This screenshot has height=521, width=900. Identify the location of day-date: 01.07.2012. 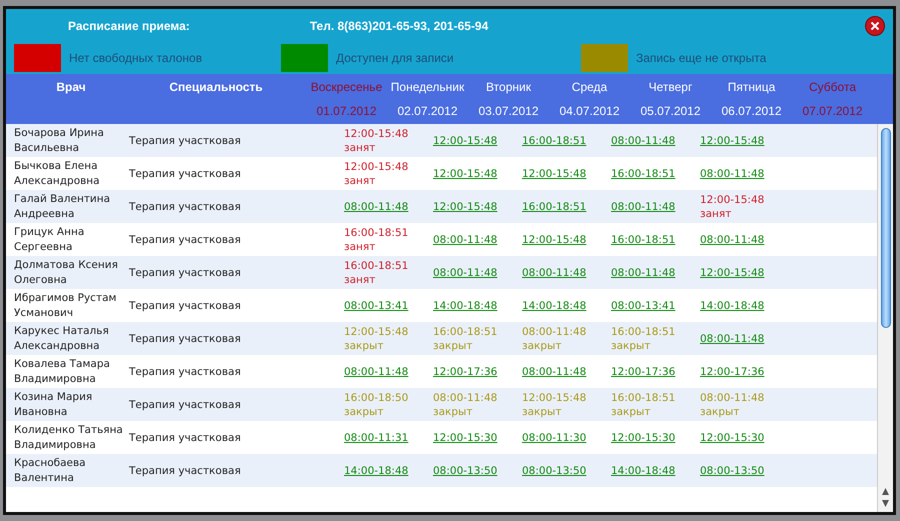
(346, 111).